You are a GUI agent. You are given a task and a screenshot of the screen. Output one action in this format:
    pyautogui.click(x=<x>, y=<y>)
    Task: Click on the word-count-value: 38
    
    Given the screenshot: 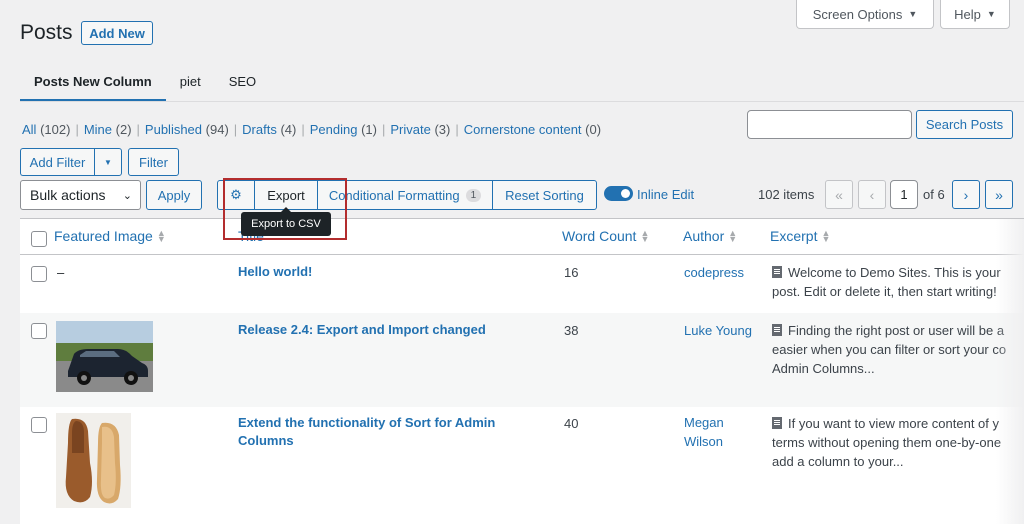 What is the action you would take?
    pyautogui.click(x=571, y=330)
    